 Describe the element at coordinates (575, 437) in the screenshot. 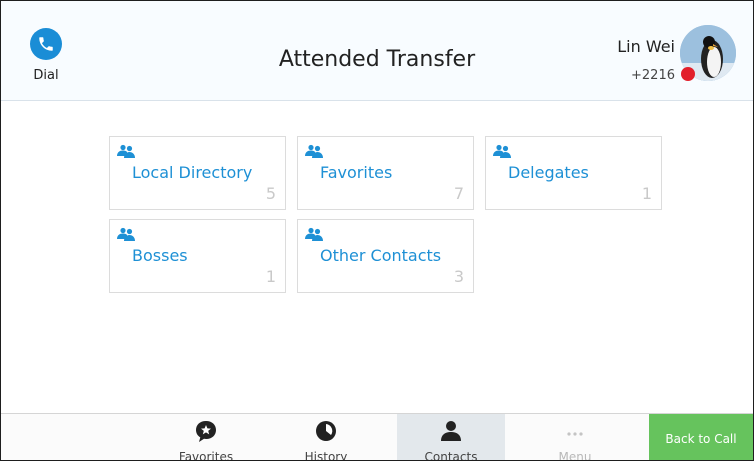

I see `nav-menu: Menu` at that location.